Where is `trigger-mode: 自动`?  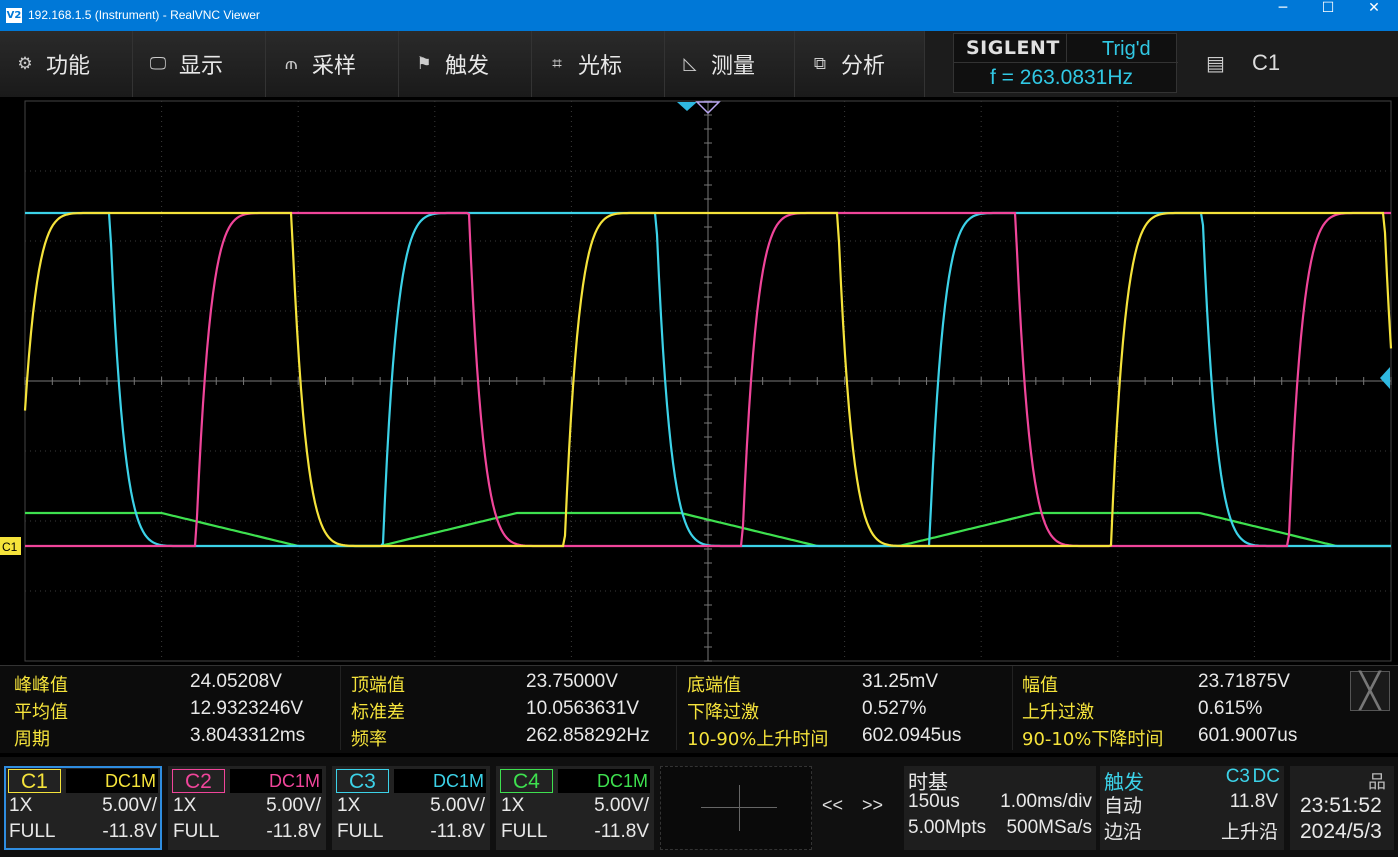
trigger-mode: 自动 is located at coordinates (1123, 806).